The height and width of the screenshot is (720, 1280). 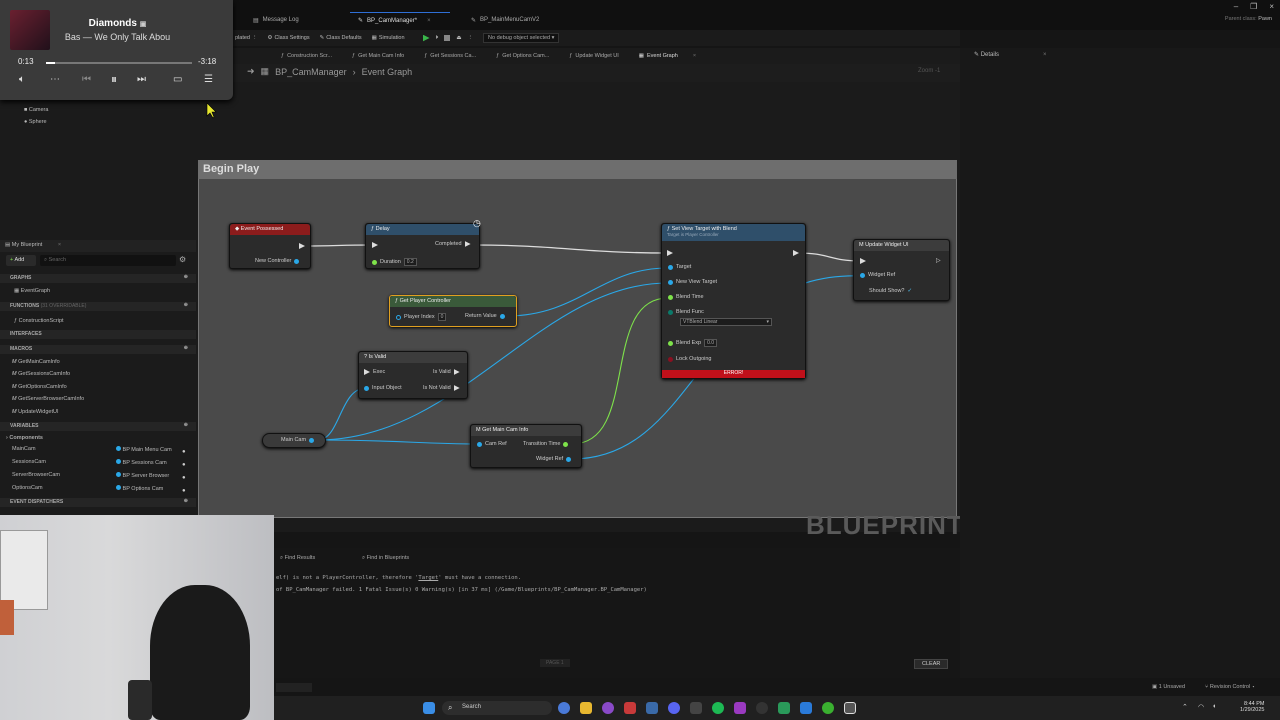 I want to click on pin-completed: Completed, so click(x=453, y=244).